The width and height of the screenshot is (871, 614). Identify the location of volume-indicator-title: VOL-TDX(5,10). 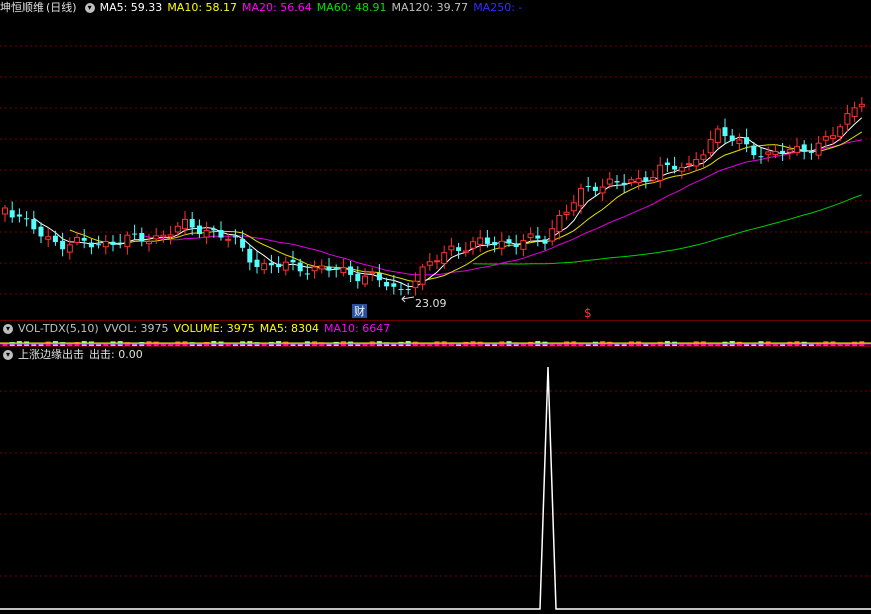
(58, 328).